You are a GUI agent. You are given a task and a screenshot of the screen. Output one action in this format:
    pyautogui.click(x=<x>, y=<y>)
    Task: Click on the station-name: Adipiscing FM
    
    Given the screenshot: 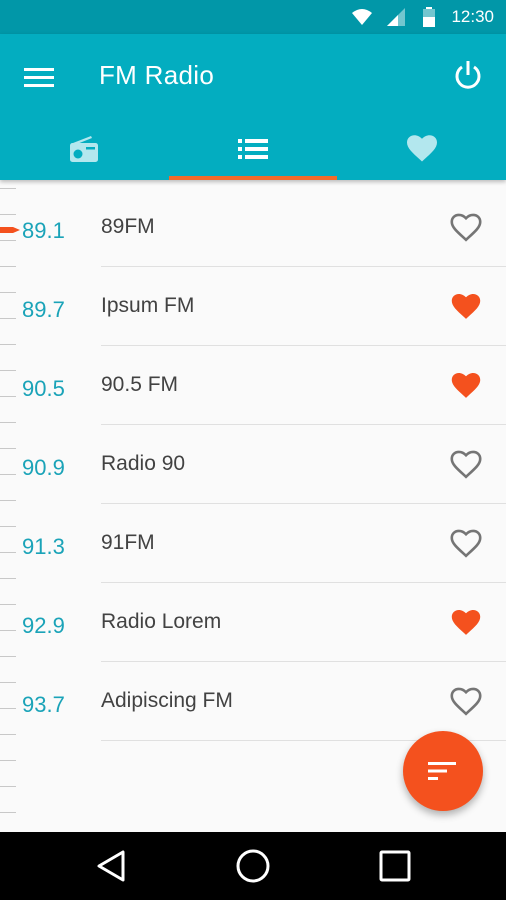 What is the action you would take?
    pyautogui.click(x=167, y=700)
    